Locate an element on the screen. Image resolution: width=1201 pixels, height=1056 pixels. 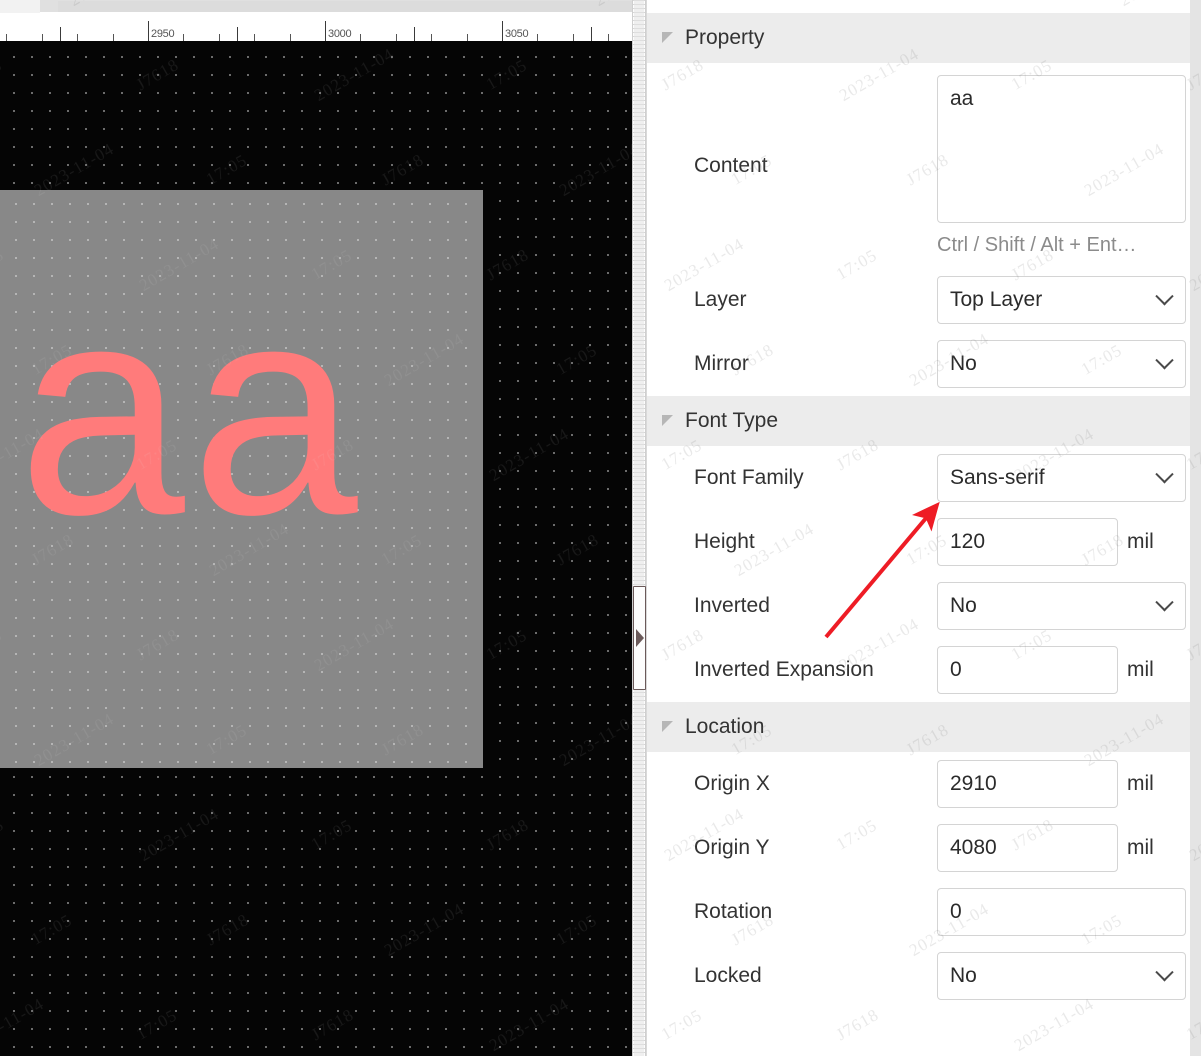
select-font-family: Sans-serif is located at coordinates (1061, 478).